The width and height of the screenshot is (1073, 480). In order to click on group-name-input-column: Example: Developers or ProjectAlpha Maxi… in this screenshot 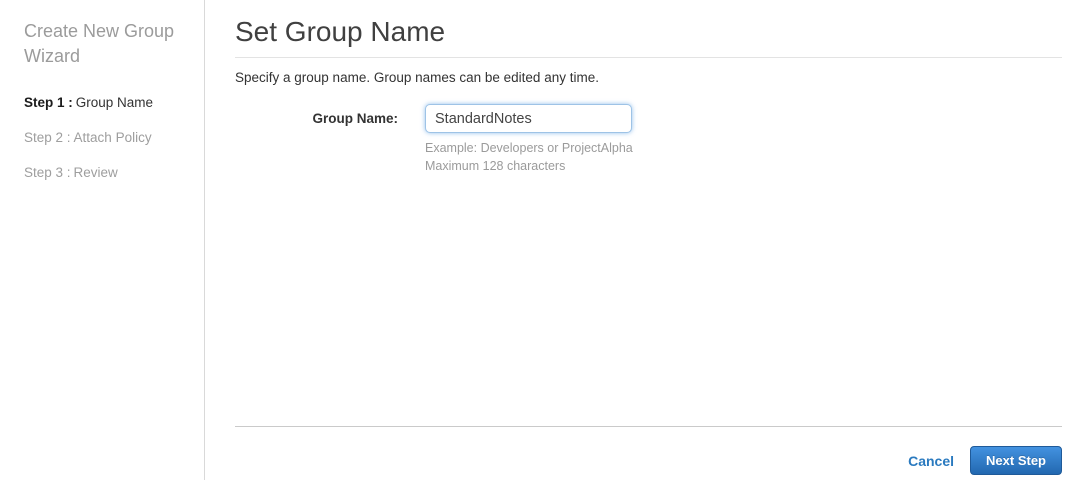, I will do `click(529, 139)`.